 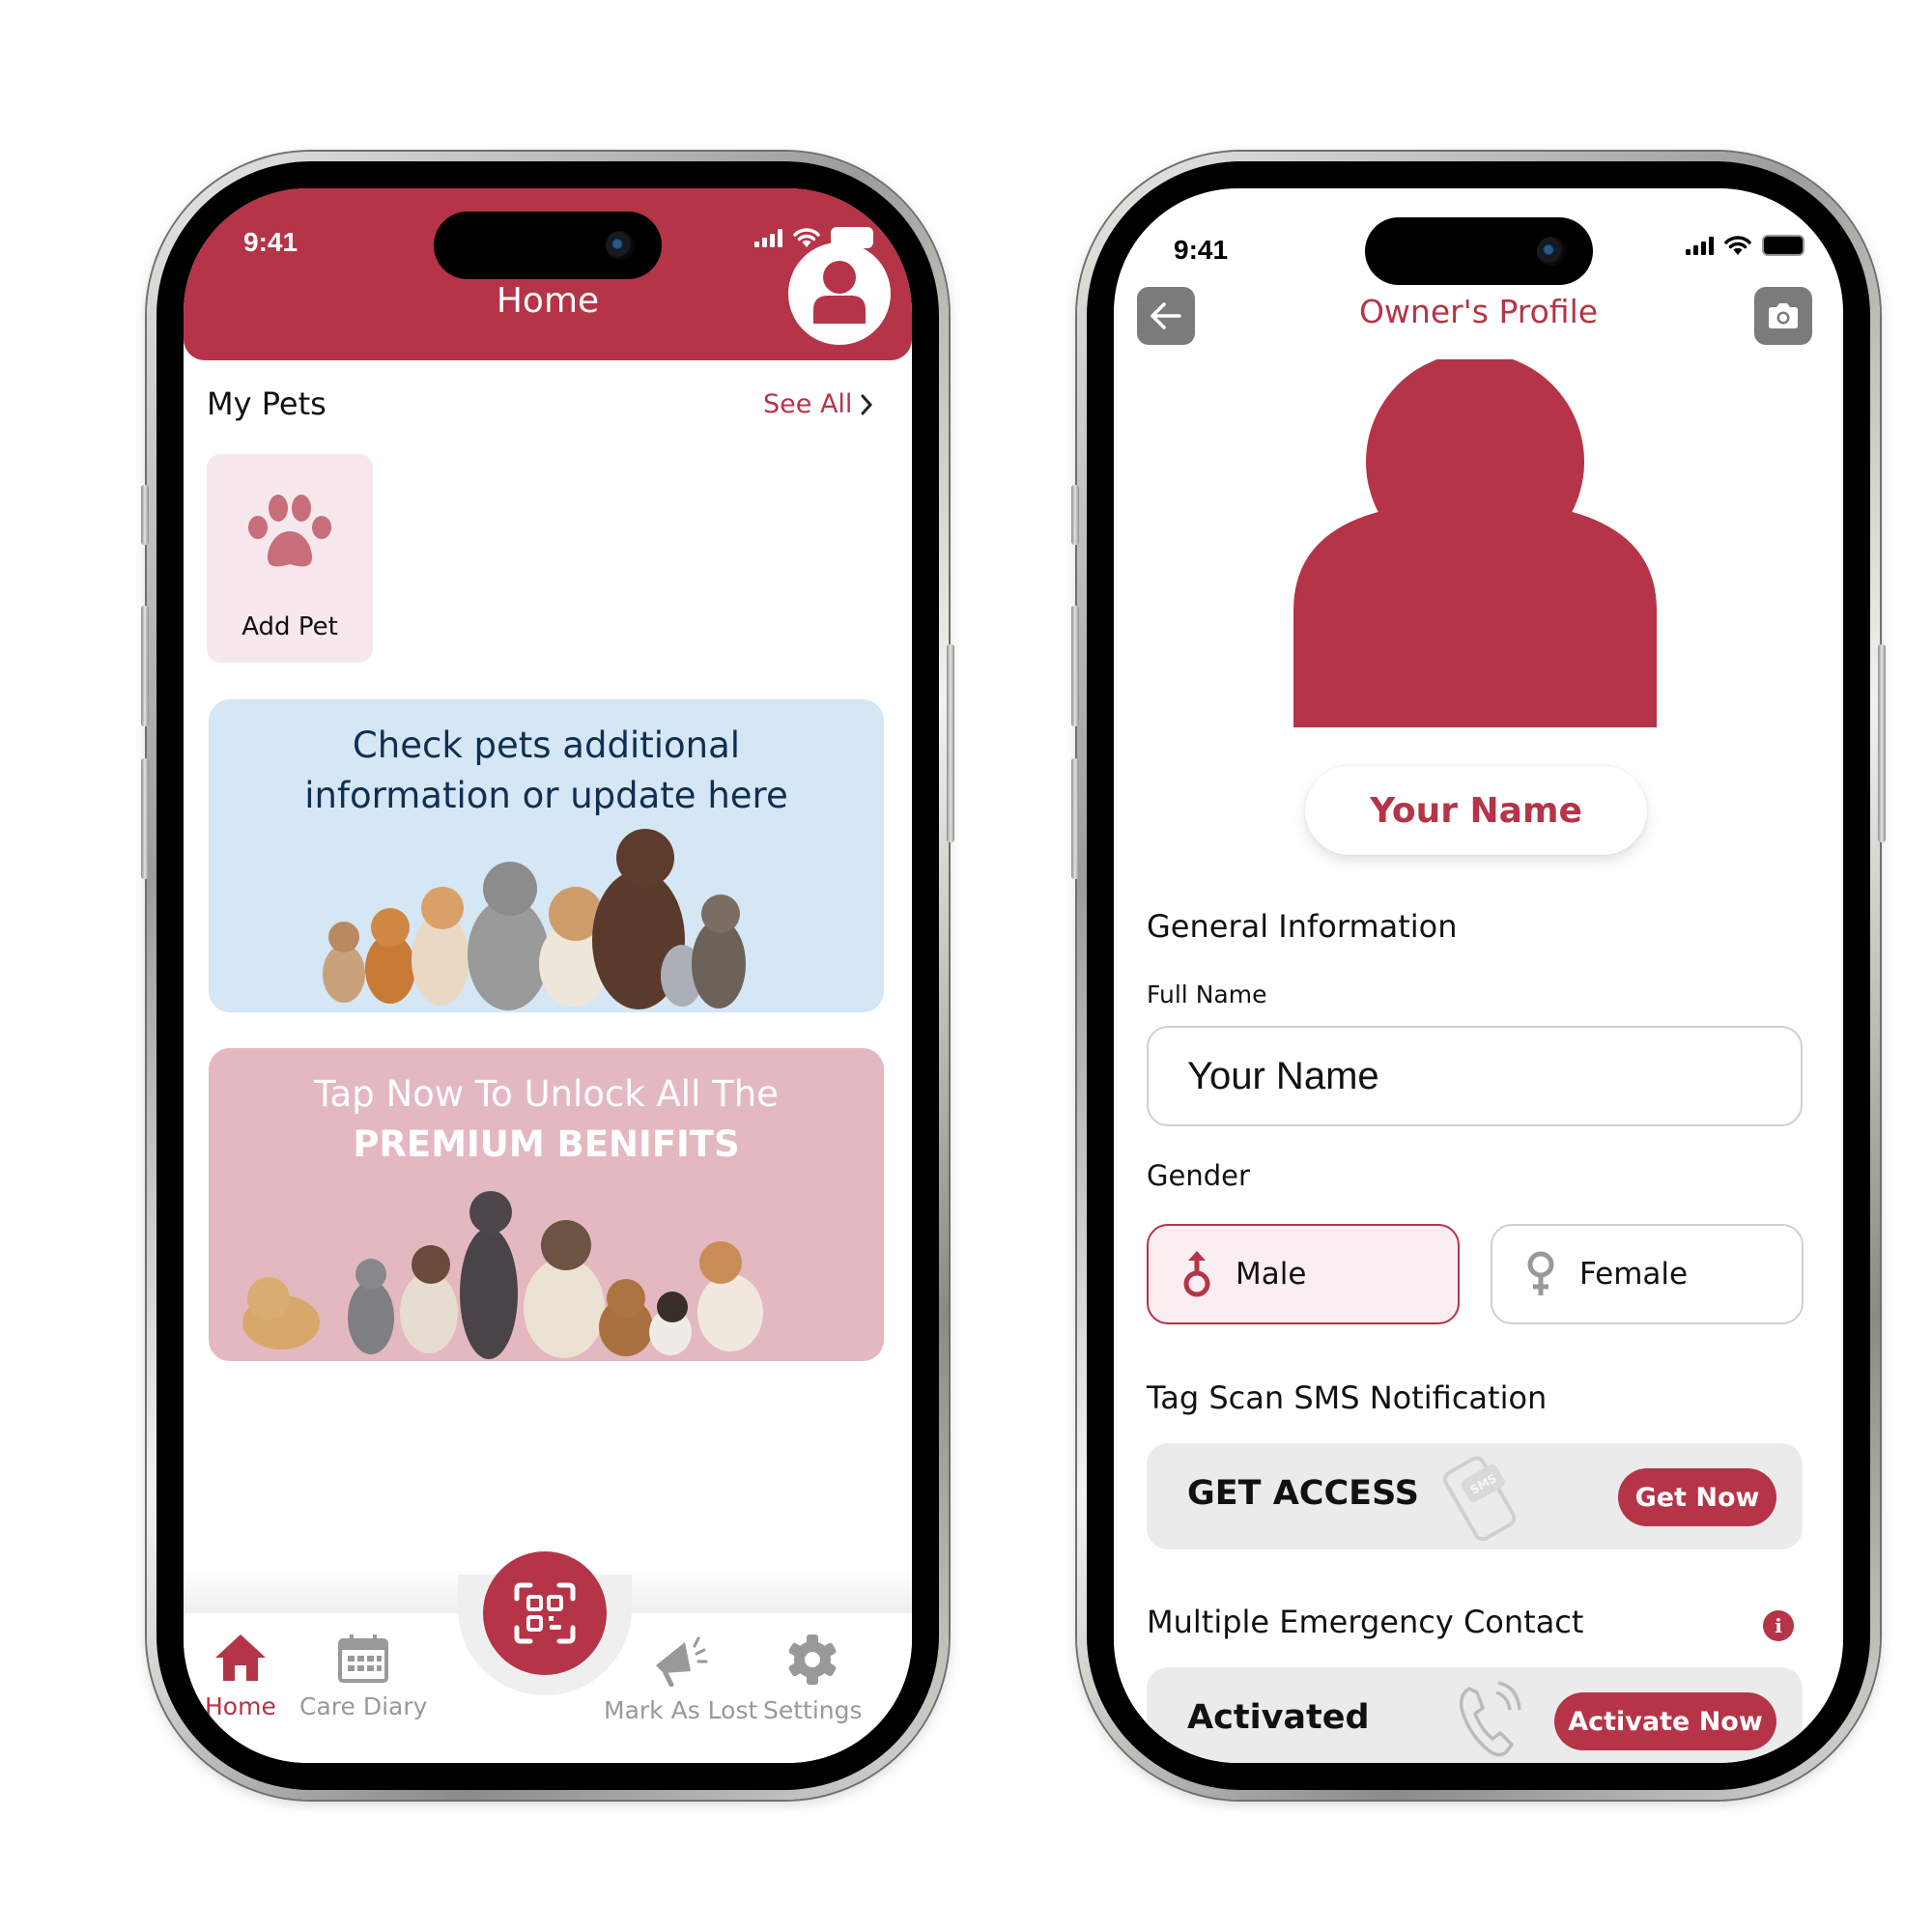 I want to click on gender-female-label: Female, so click(x=1634, y=1274).